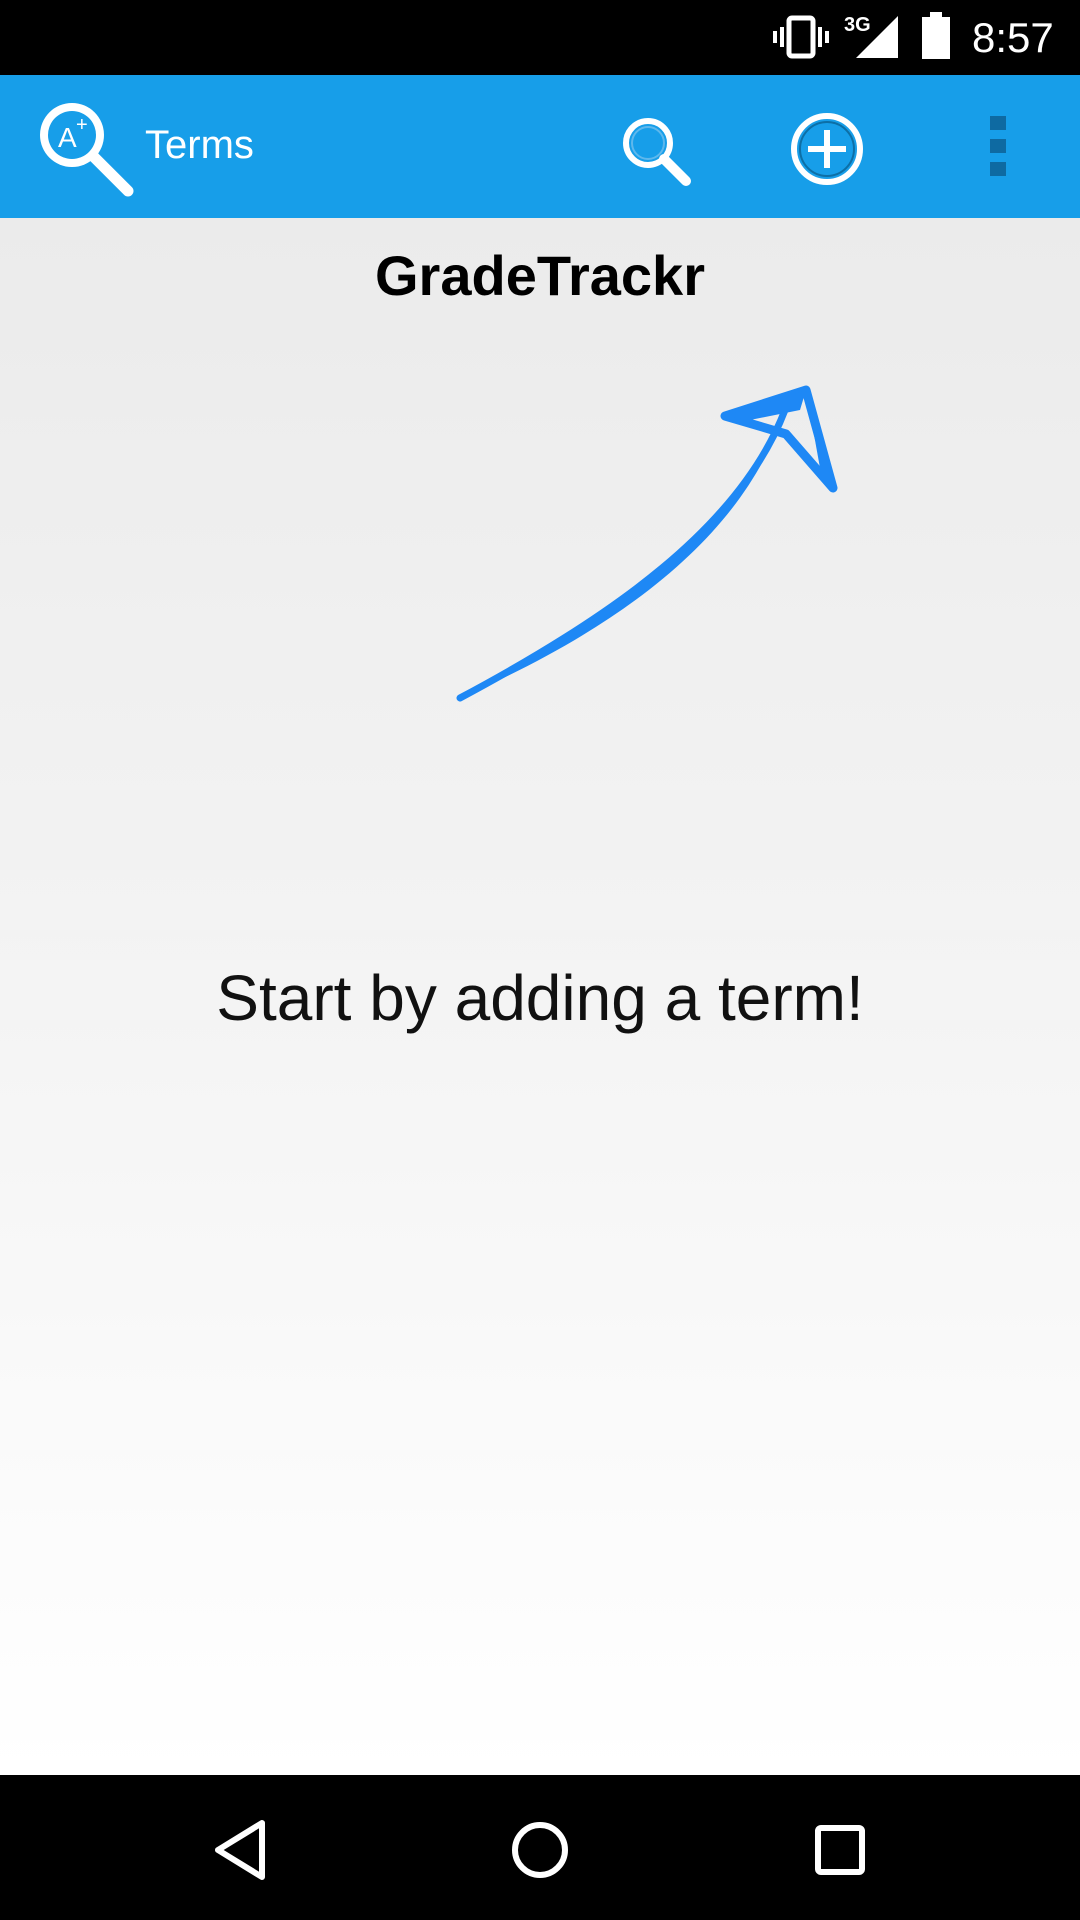 The image size is (1080, 1920). What do you see at coordinates (657, 152) in the screenshot?
I see `search-icon` at bounding box center [657, 152].